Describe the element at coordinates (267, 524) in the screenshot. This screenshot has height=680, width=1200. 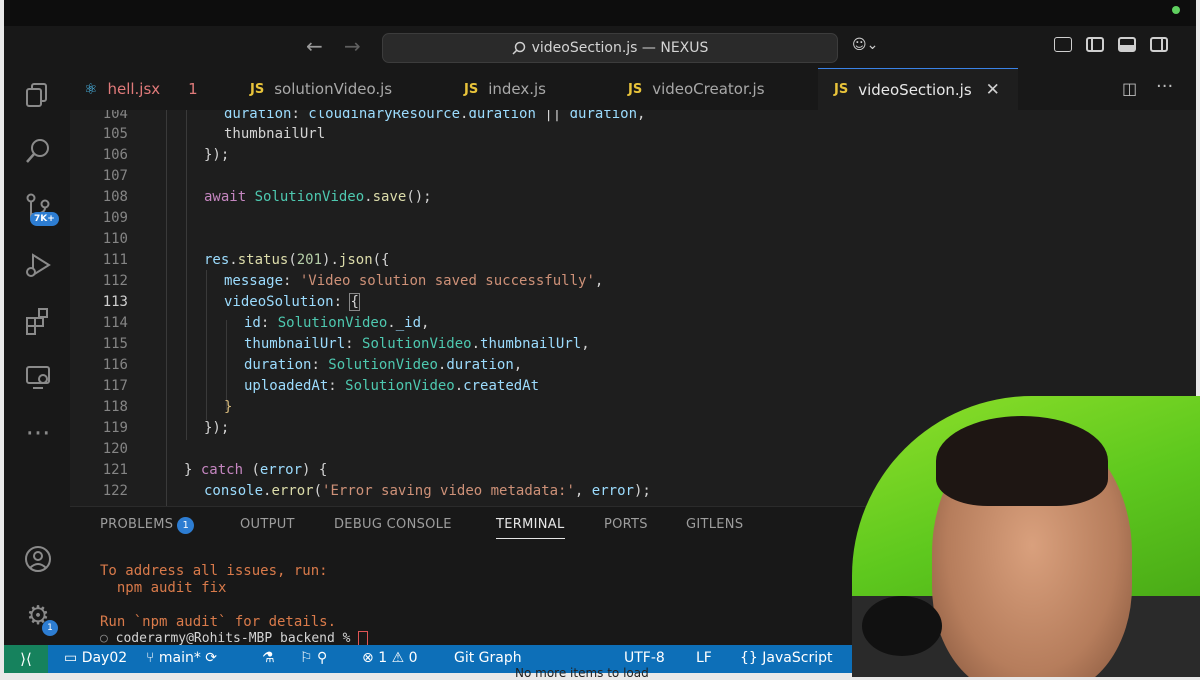
I see `tab-output: OUTPUT` at that location.